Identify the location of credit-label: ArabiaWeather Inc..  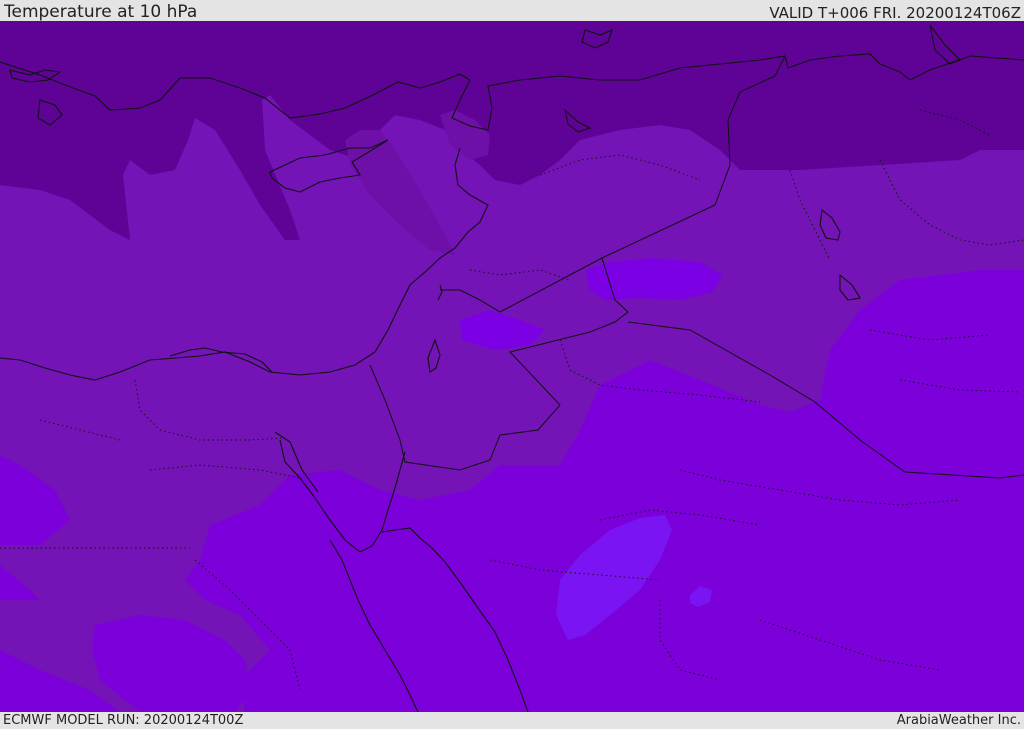
(958, 720).